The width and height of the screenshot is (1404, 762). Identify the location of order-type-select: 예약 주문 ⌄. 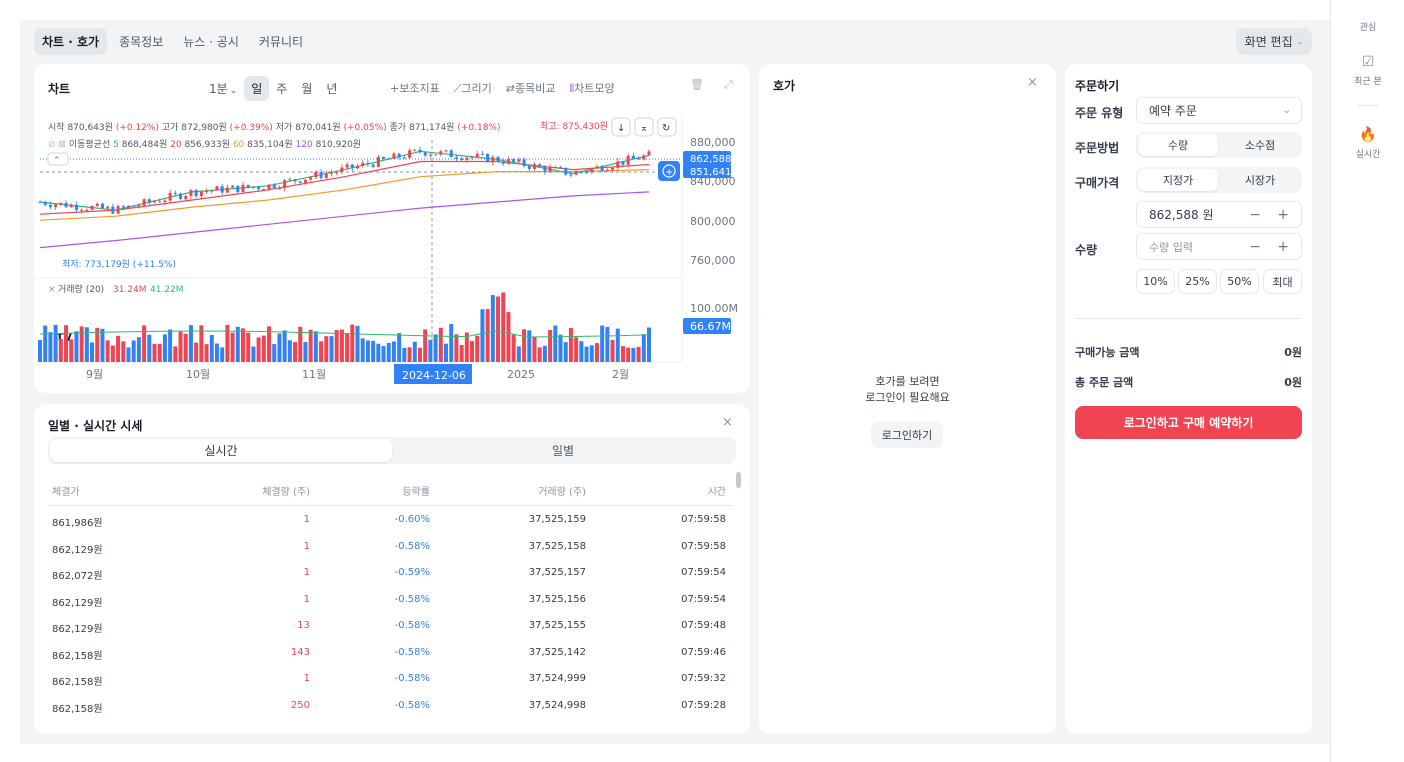
(1219, 110).